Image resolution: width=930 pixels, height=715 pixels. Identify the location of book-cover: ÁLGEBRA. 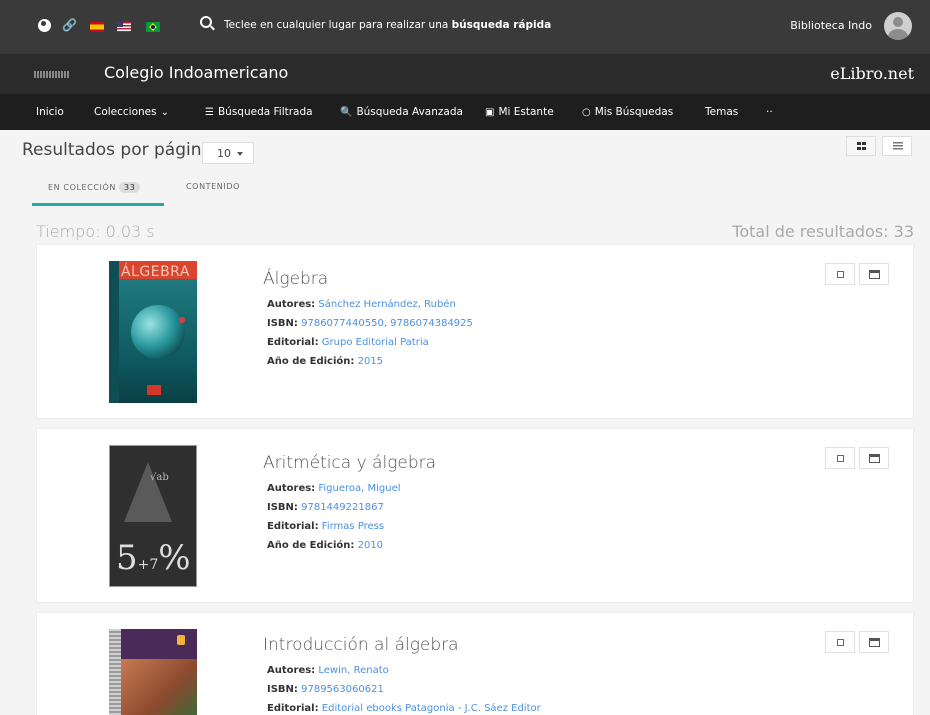
(153, 332).